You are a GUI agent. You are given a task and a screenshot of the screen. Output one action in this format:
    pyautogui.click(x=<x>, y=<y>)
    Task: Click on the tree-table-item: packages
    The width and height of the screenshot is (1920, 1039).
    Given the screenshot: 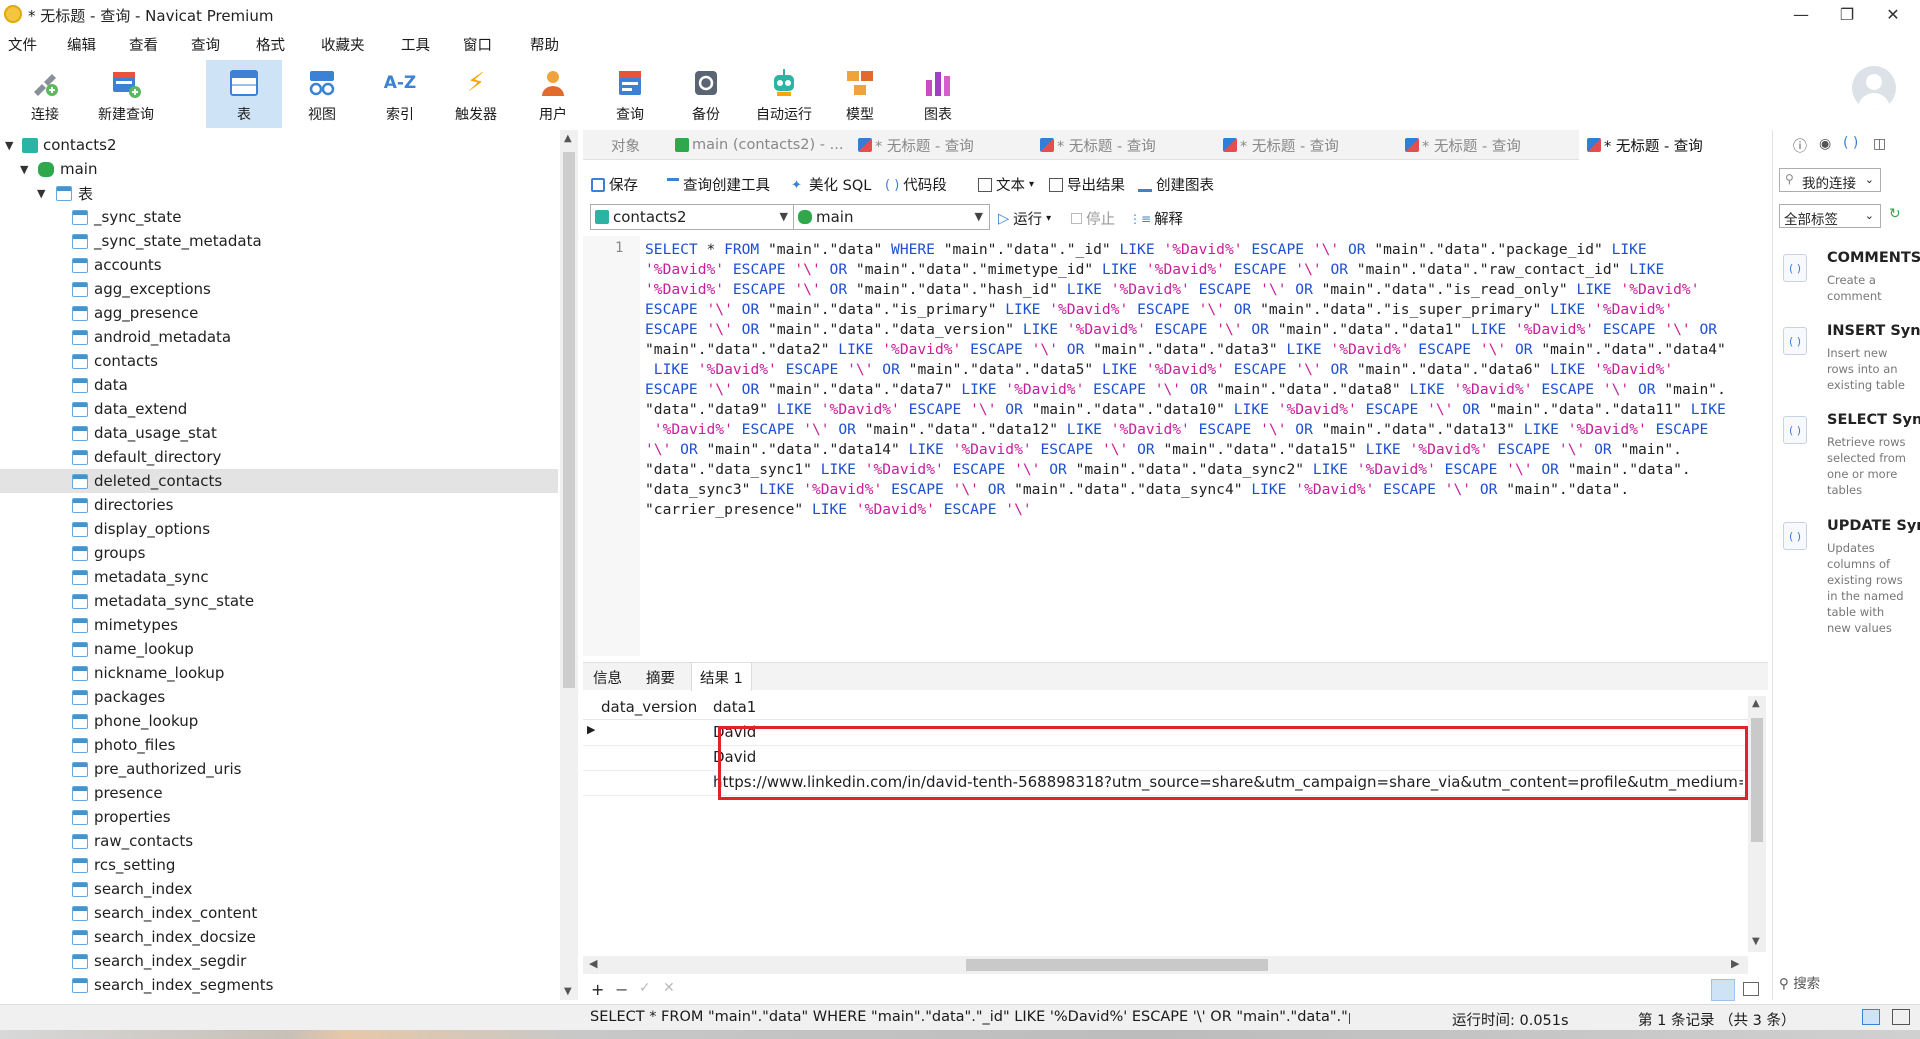 What is the action you would take?
    pyautogui.click(x=279, y=697)
    